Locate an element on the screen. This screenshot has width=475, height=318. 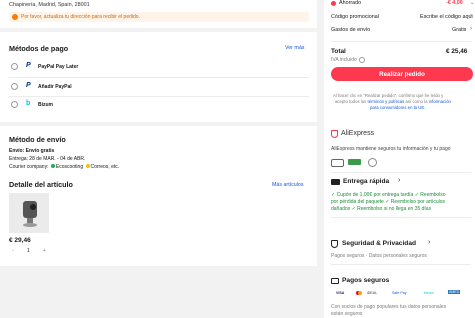
place-order-button: Realizar pedido is located at coordinates (402, 74).